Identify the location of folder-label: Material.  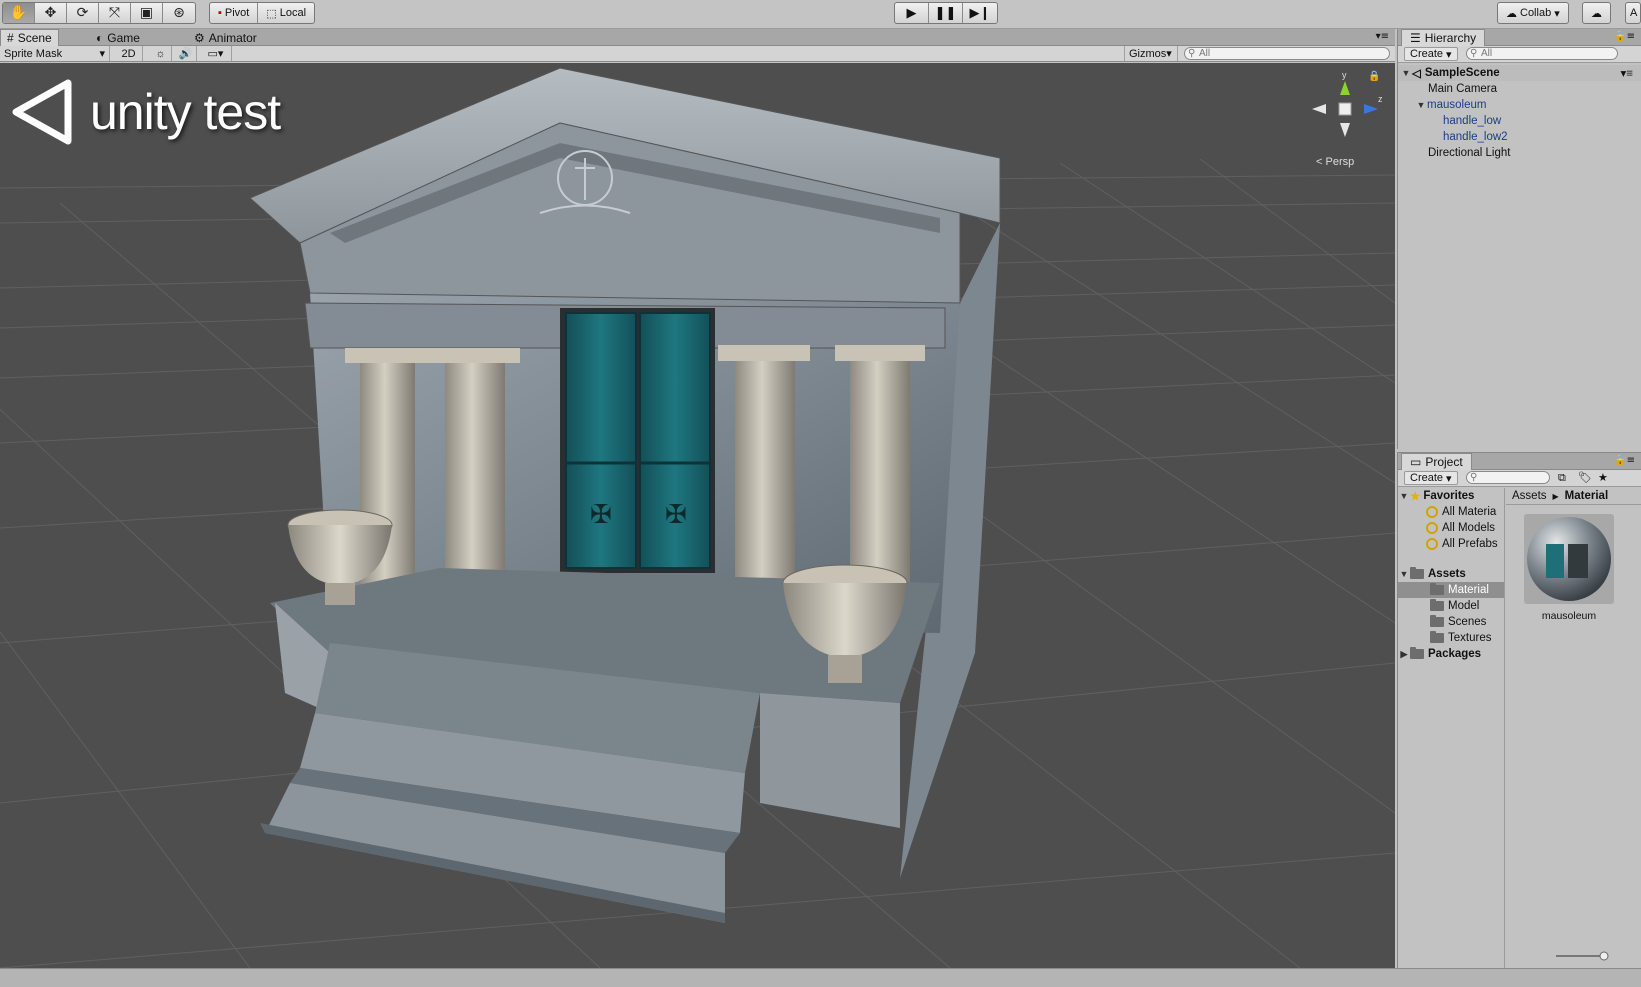
(1468, 590).